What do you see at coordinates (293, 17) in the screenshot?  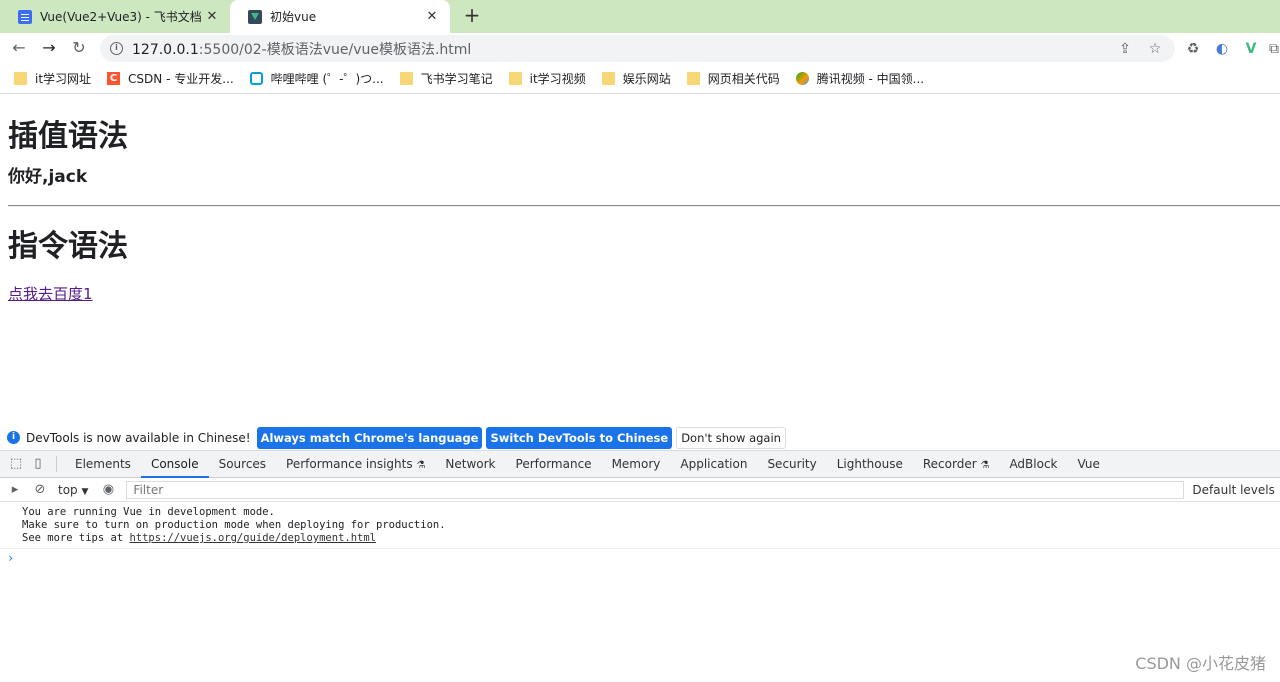 I see `tab-title: 初始vue` at bounding box center [293, 17].